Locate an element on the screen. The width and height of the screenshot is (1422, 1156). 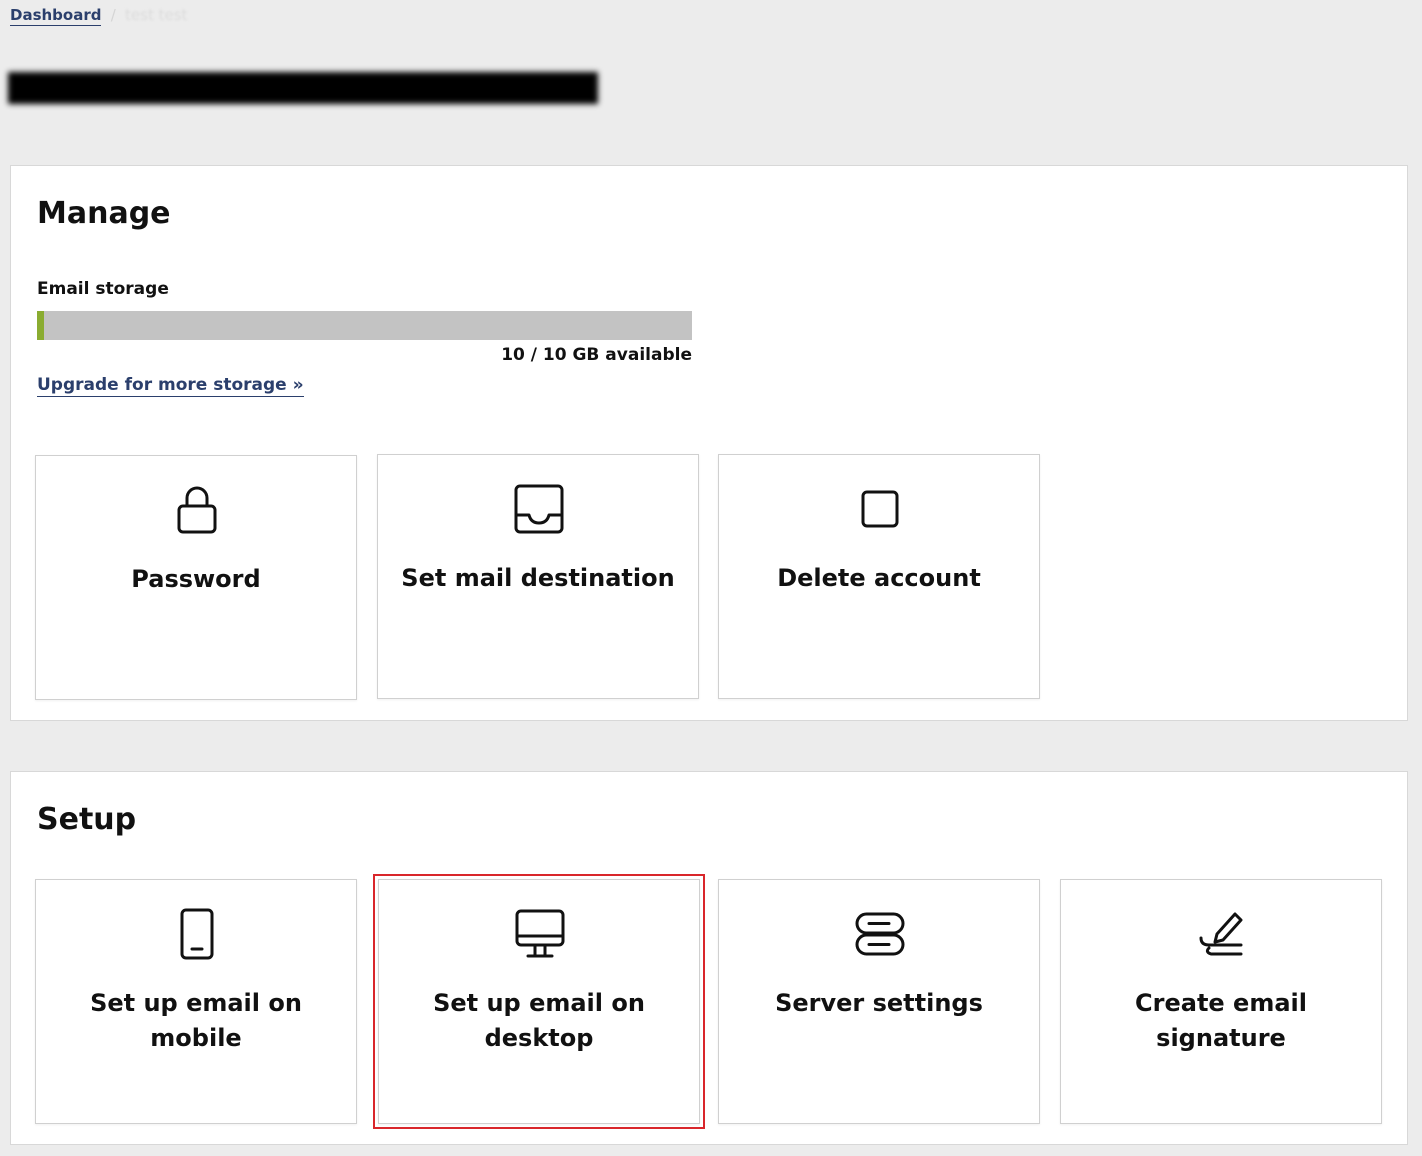
server-settings-tile: Server settings is located at coordinates (879, 1001).